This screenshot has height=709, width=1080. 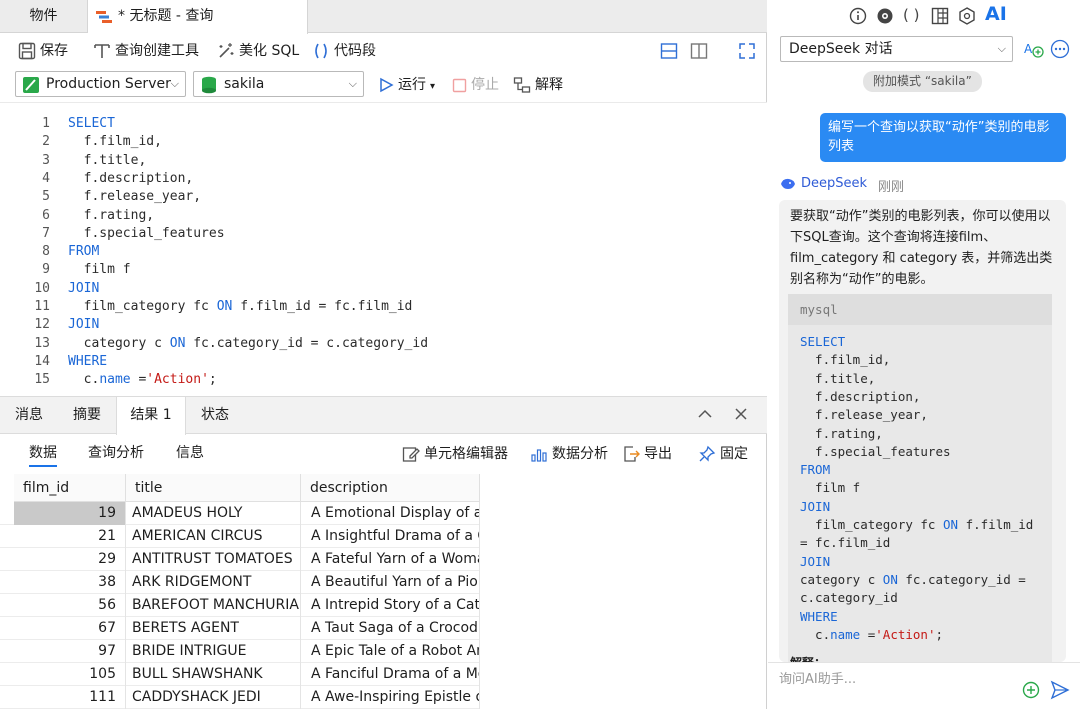 What do you see at coordinates (538, 85) in the screenshot?
I see `explain-button: 解释` at bounding box center [538, 85].